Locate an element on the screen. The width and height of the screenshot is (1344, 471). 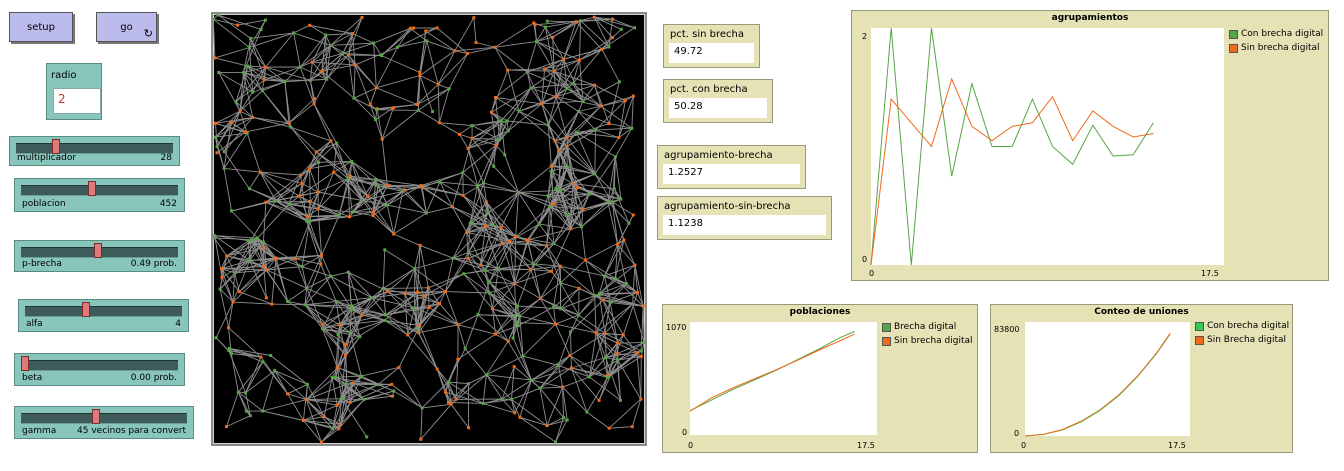
slider-gamma: gamma 45 vecinos para convert is located at coordinates (104, 422).